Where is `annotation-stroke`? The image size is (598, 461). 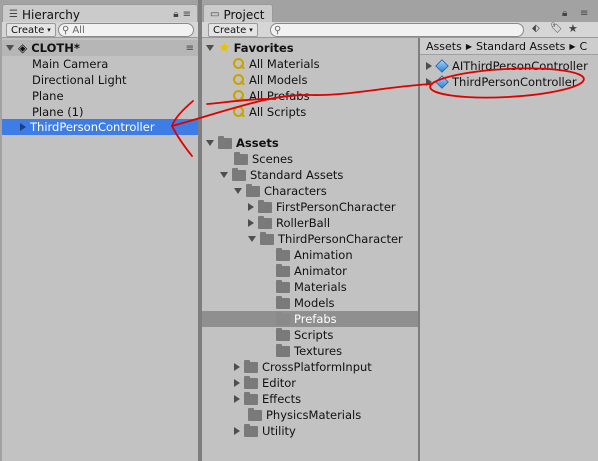
annotation-stroke is located at coordinates (241, 101).